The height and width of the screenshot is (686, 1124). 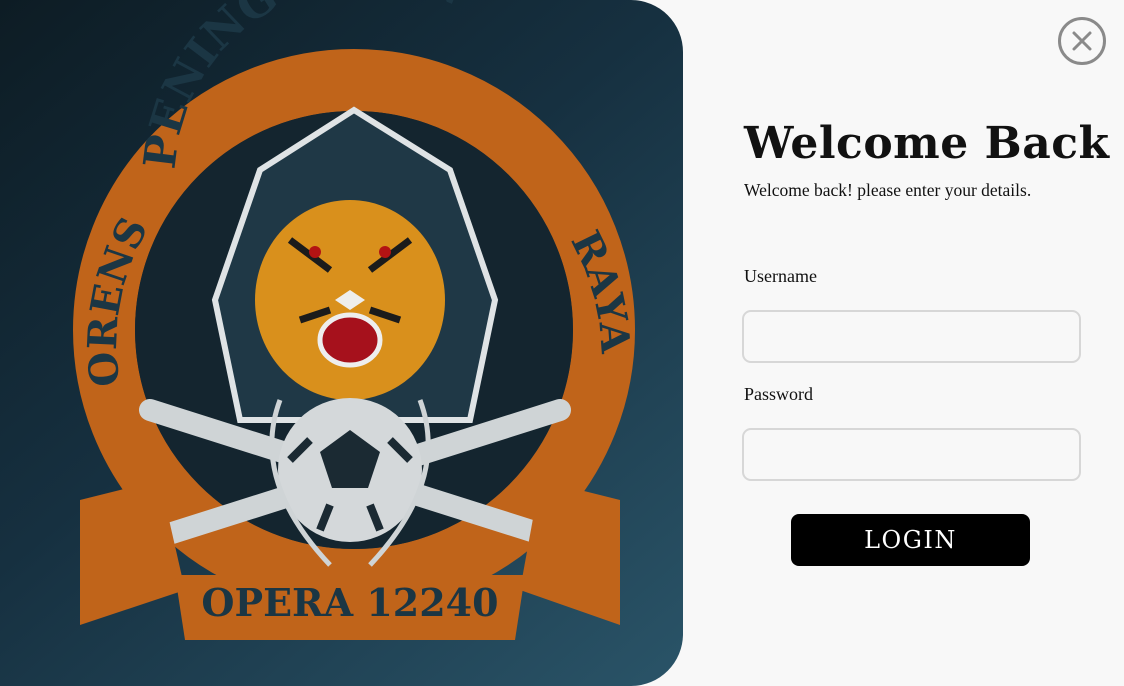 What do you see at coordinates (927, 143) in the screenshot?
I see `welcome-title: Welcome Back` at bounding box center [927, 143].